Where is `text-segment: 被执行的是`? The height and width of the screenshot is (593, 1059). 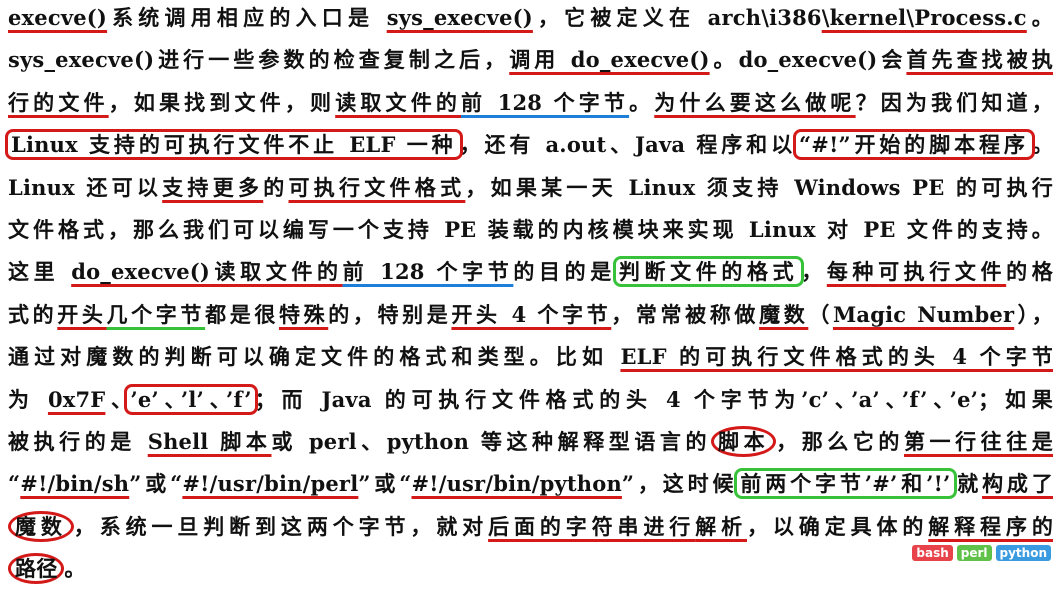
text-segment: 被执行的是 is located at coordinates (78, 441).